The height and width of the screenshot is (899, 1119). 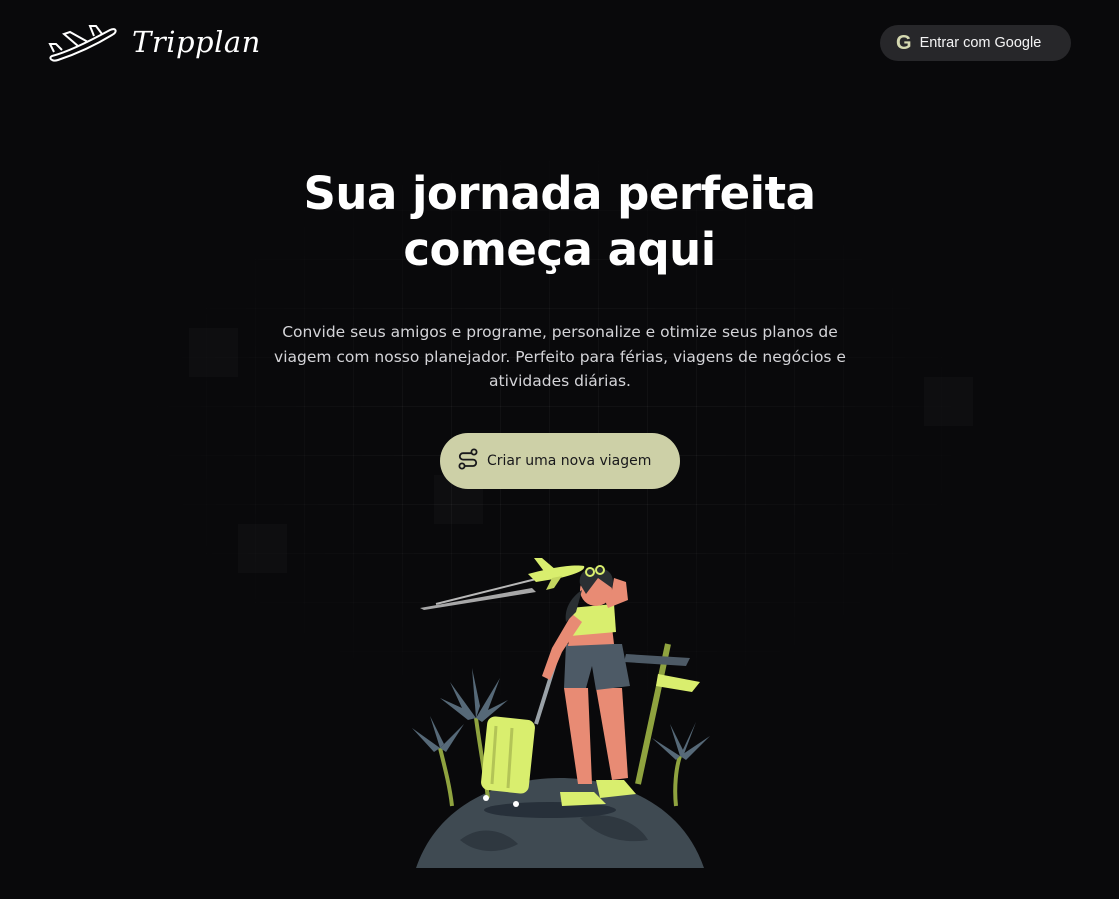 I want to click on create-trip-label: Criar uma nova viagem, so click(x=569, y=461).